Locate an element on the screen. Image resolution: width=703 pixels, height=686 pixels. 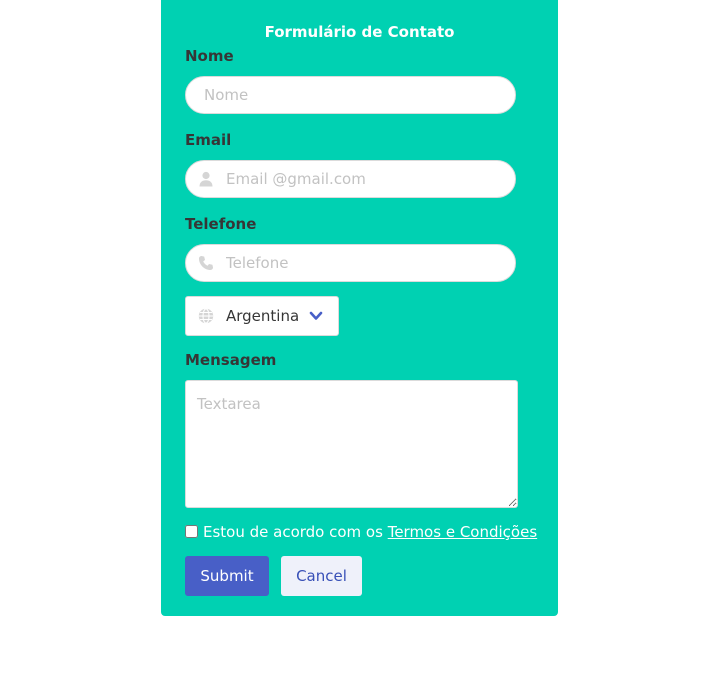
form-title: Formulário de Contato is located at coordinates (359, 32).